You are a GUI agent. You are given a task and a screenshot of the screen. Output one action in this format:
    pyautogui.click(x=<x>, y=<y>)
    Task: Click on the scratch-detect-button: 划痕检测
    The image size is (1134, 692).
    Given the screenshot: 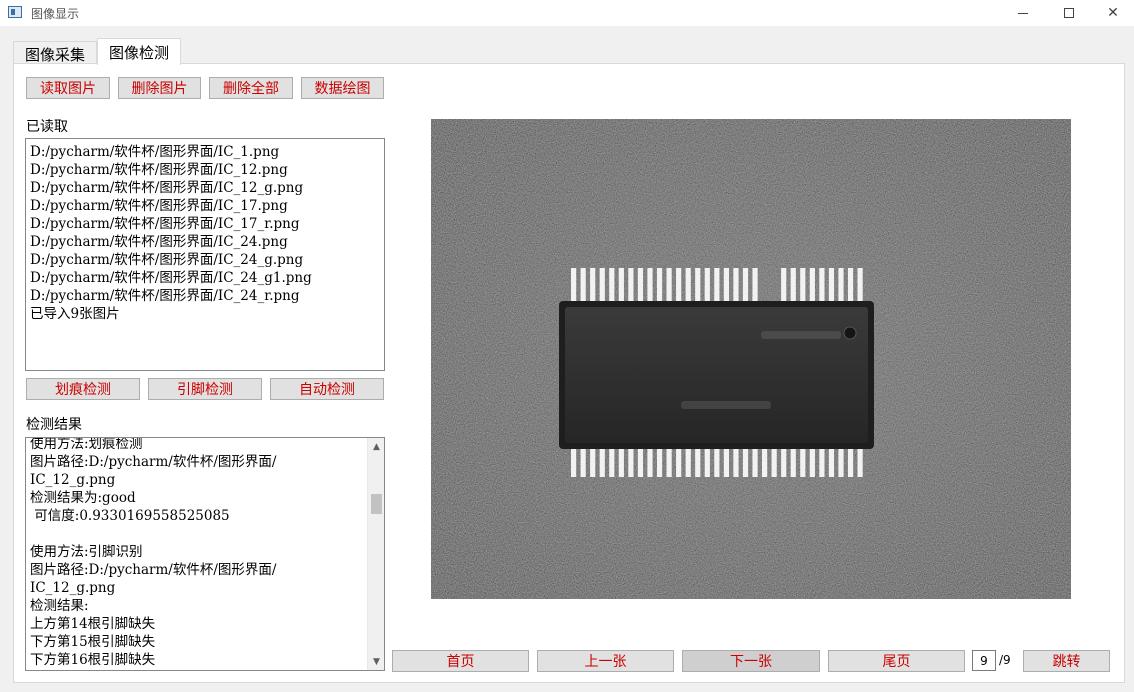 What is the action you would take?
    pyautogui.click(x=83, y=389)
    